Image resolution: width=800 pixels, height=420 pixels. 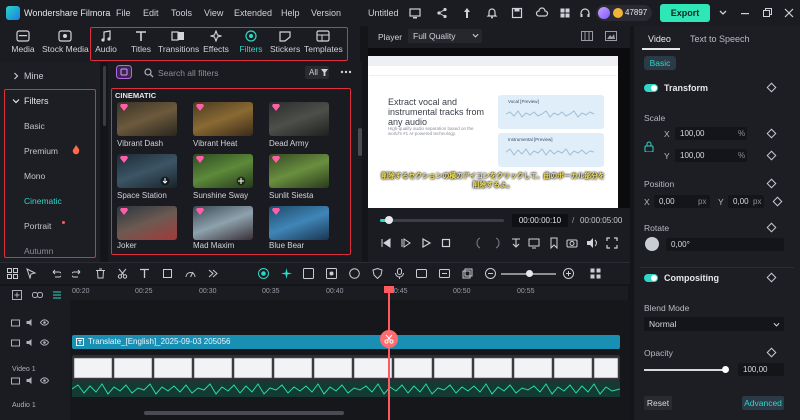 I want to click on tool-stock-media: Stock Media, so click(x=65, y=44).